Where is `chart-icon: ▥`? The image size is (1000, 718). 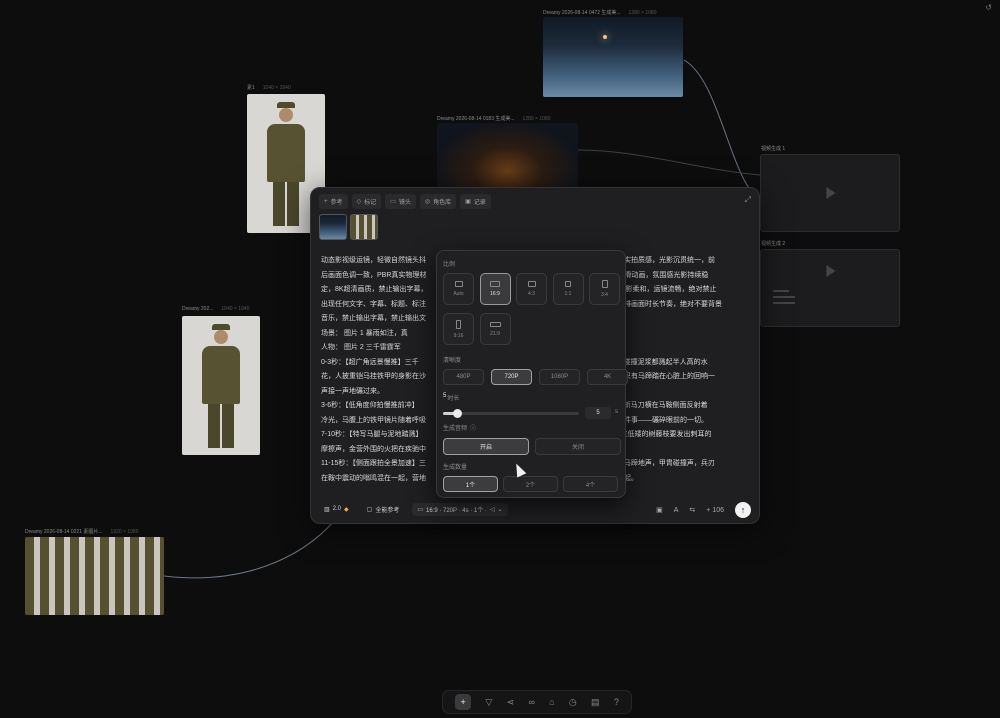
chart-icon: ▥ is located at coordinates (327, 509).